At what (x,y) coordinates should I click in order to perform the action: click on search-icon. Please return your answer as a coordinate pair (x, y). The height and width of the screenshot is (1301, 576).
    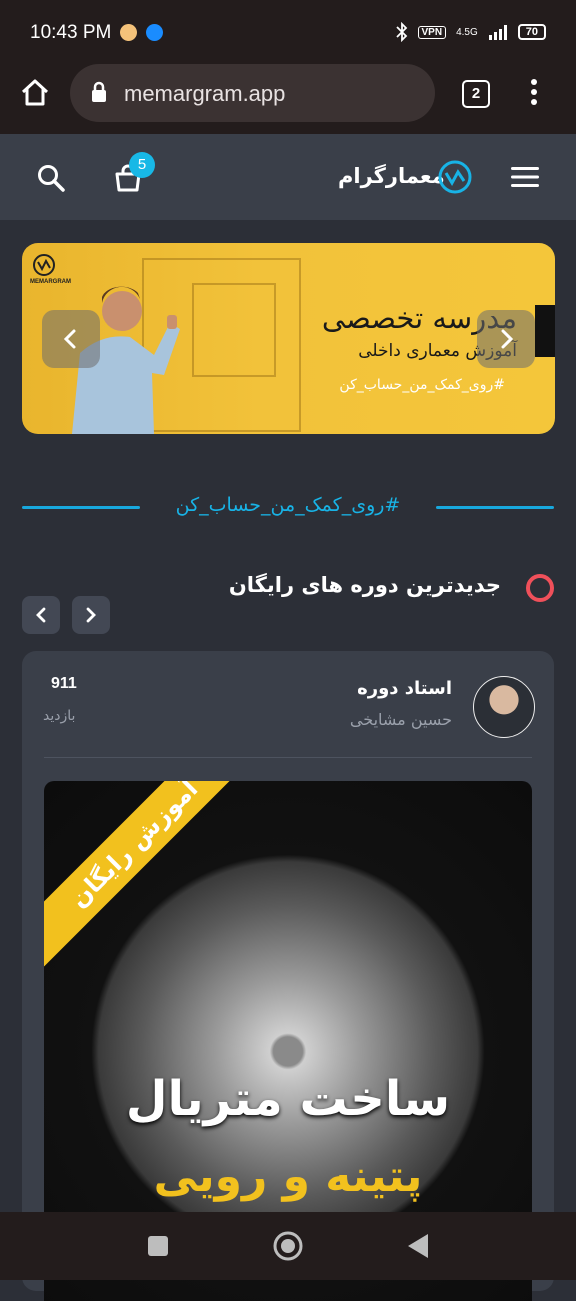
    Looking at the image, I should click on (51, 178).